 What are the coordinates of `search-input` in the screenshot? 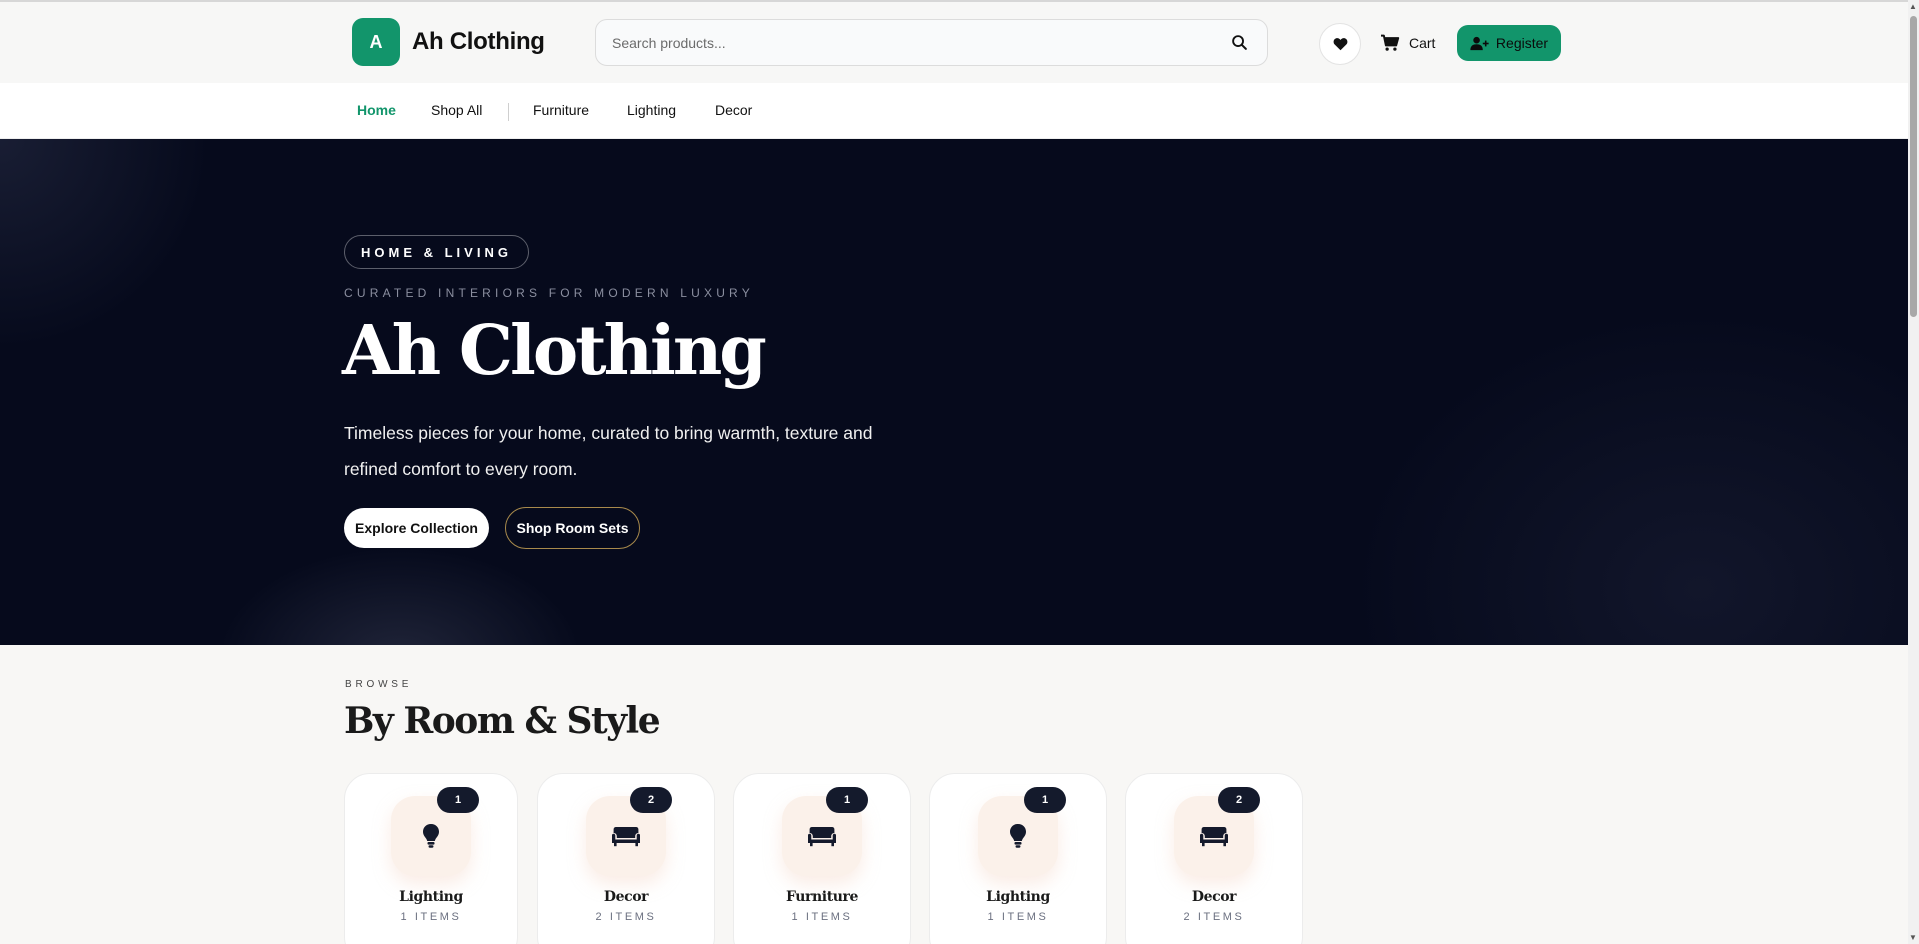 It's located at (919, 42).